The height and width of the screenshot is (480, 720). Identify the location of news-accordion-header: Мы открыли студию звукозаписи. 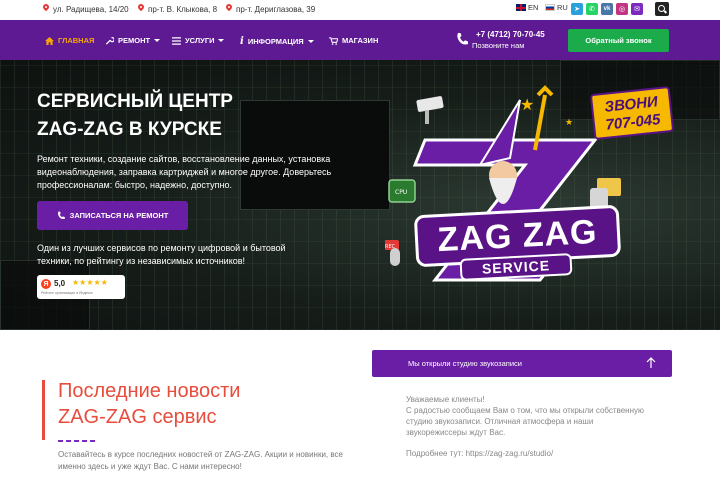
(522, 363).